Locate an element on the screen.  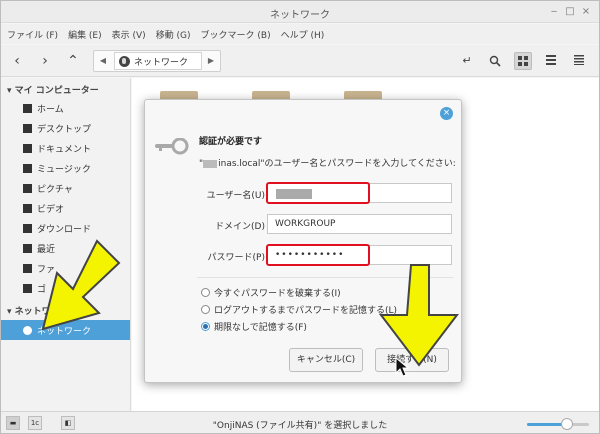
close-window-button: × is located at coordinates (586, 12).